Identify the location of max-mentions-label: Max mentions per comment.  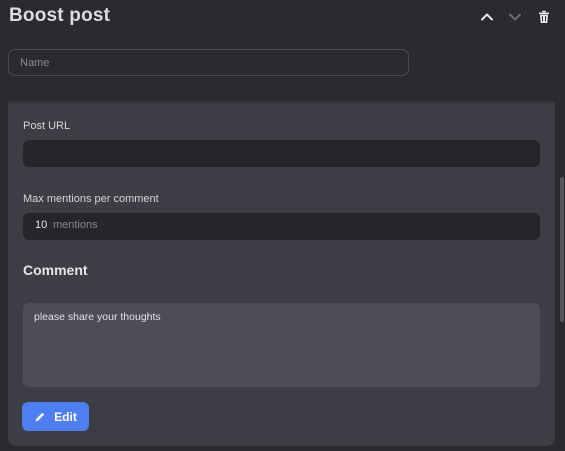
(91, 199).